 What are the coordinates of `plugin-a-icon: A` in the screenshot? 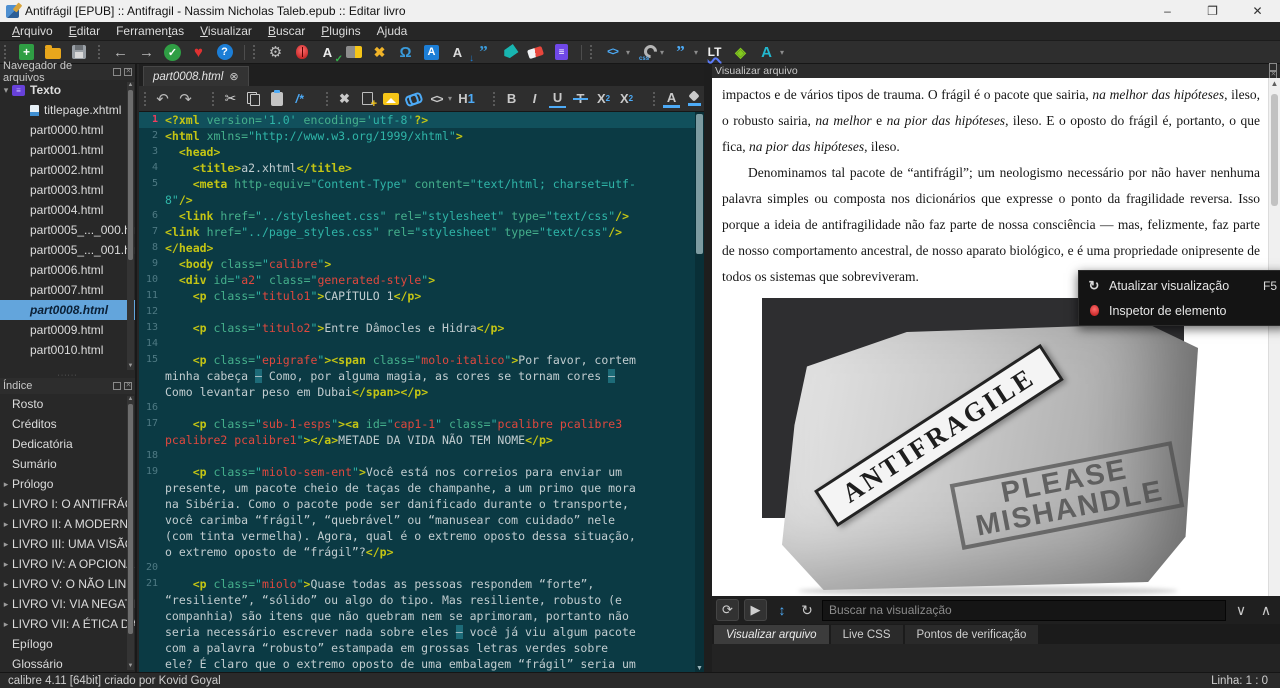 It's located at (766, 52).